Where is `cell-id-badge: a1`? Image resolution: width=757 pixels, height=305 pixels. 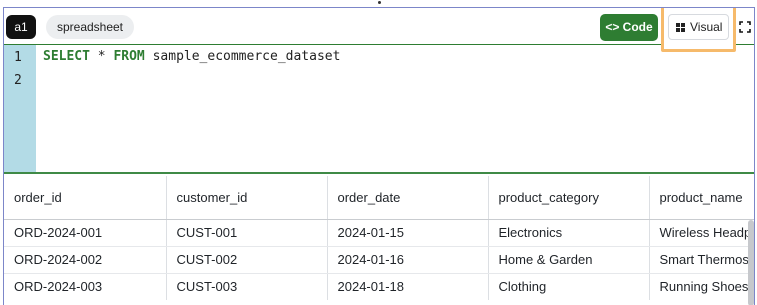 cell-id-badge: a1 is located at coordinates (21, 27).